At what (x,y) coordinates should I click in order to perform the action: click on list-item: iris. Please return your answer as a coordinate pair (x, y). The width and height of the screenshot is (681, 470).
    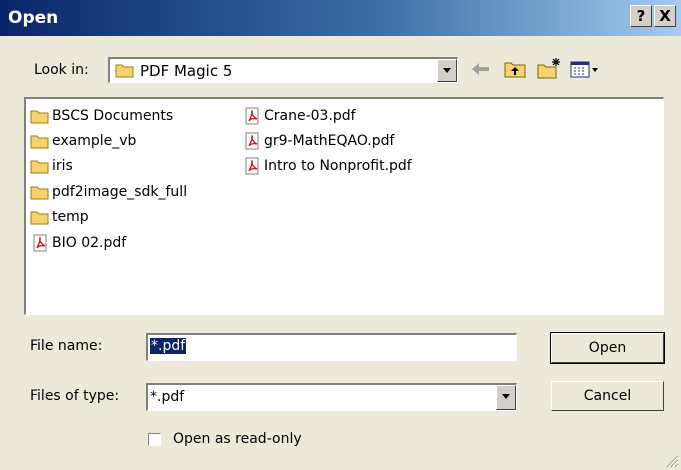
    Looking at the image, I should click on (51, 166).